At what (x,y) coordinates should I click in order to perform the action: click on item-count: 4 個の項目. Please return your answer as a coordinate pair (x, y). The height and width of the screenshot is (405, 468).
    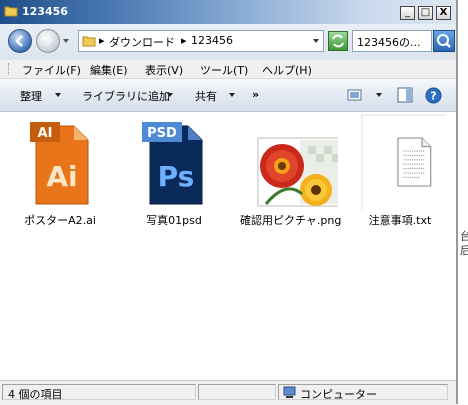
    Looking at the image, I should click on (35, 394).